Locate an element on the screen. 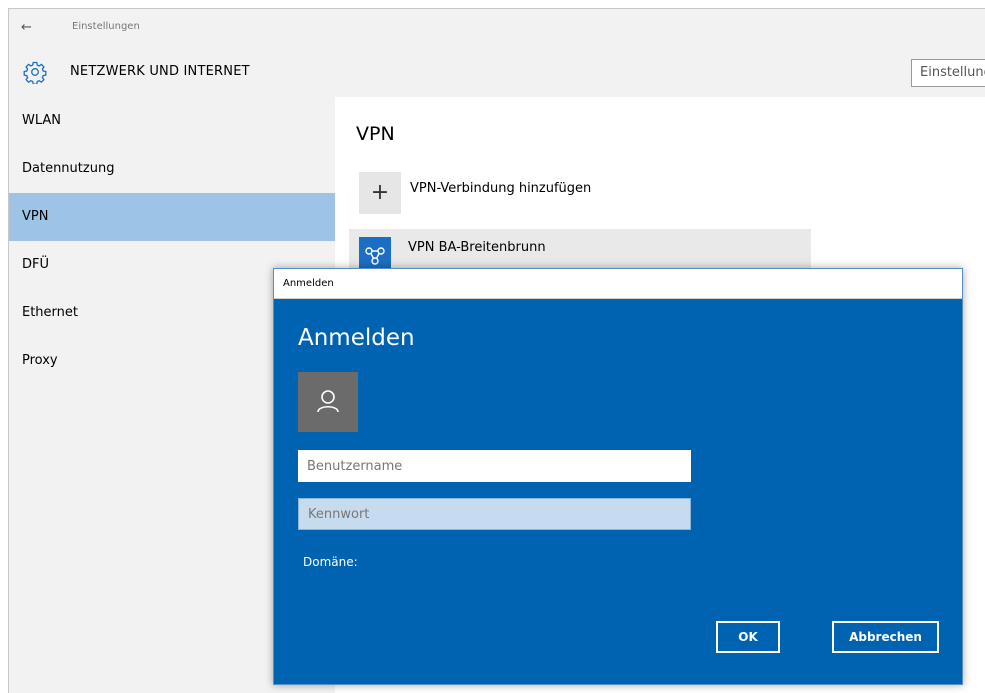  username-input is located at coordinates (494, 466).